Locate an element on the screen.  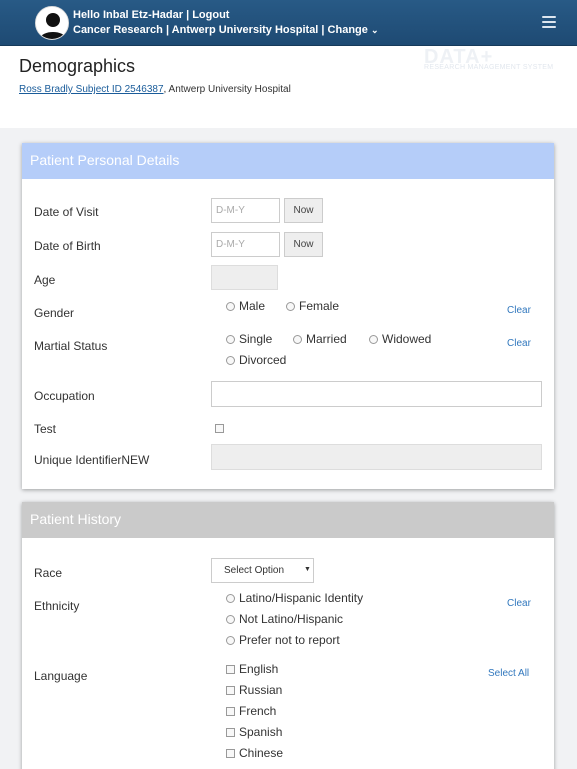
race-label: Race is located at coordinates (48, 573).